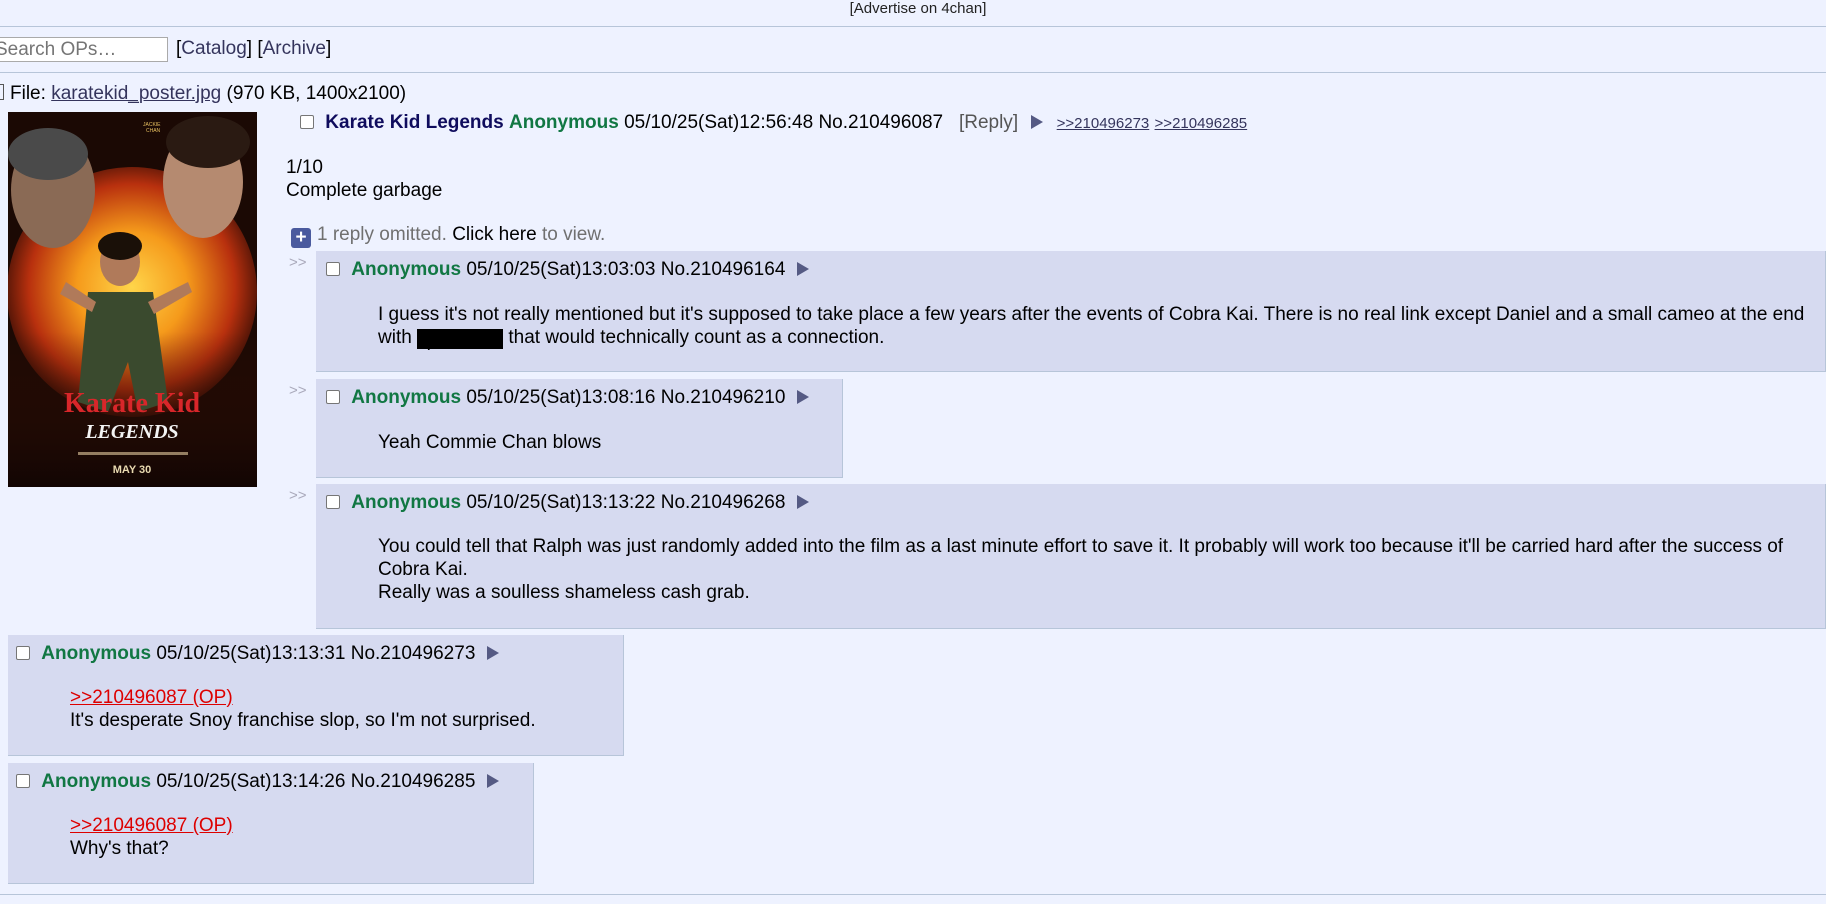 This screenshot has width=1826, height=904. Describe the element at coordinates (132, 470) in the screenshot. I see `poster-date: MAY 30` at that location.